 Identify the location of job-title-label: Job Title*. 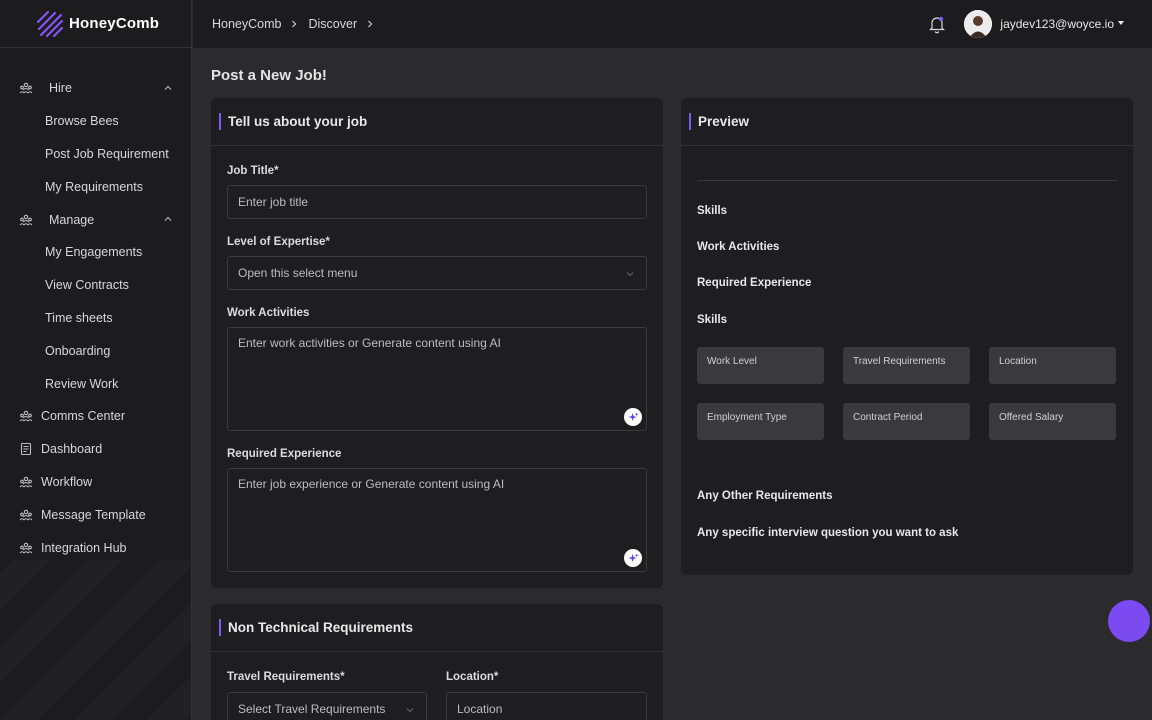
(253, 171).